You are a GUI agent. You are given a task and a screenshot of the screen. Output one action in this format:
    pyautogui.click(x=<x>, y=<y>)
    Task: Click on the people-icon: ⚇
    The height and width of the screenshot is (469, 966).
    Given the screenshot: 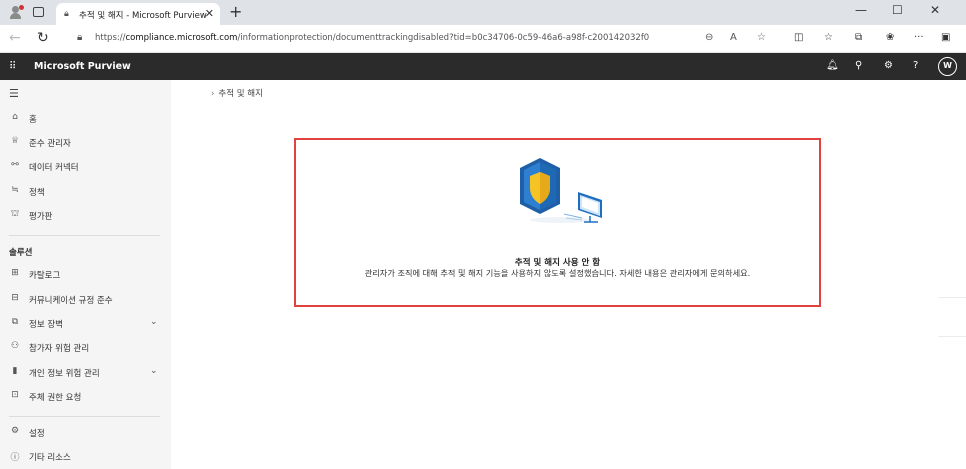 What is the action you would take?
    pyautogui.click(x=15, y=346)
    